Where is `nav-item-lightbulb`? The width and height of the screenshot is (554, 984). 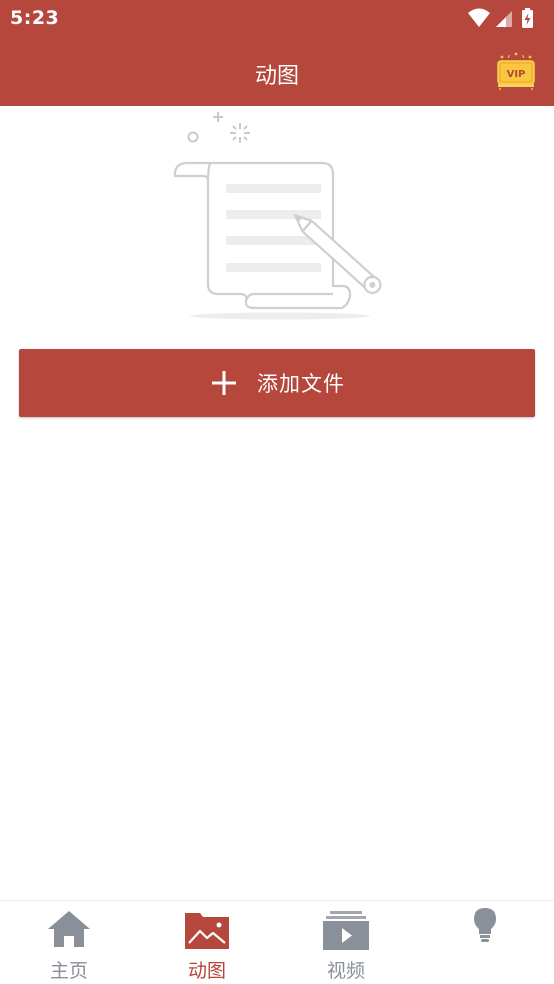
nav-item-lightbulb is located at coordinates (484, 942).